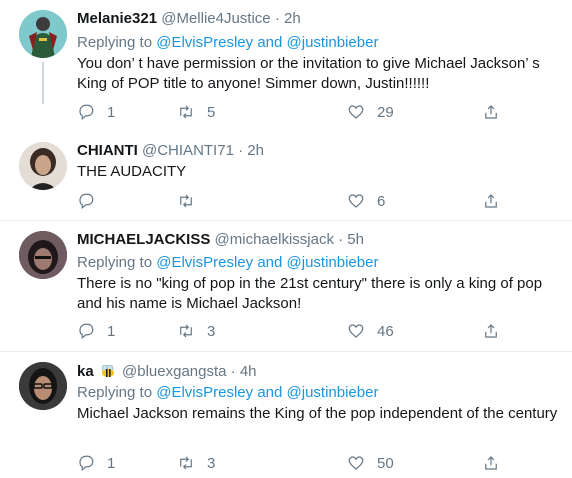  I want to click on username: @michaelkissjack, so click(274, 239).